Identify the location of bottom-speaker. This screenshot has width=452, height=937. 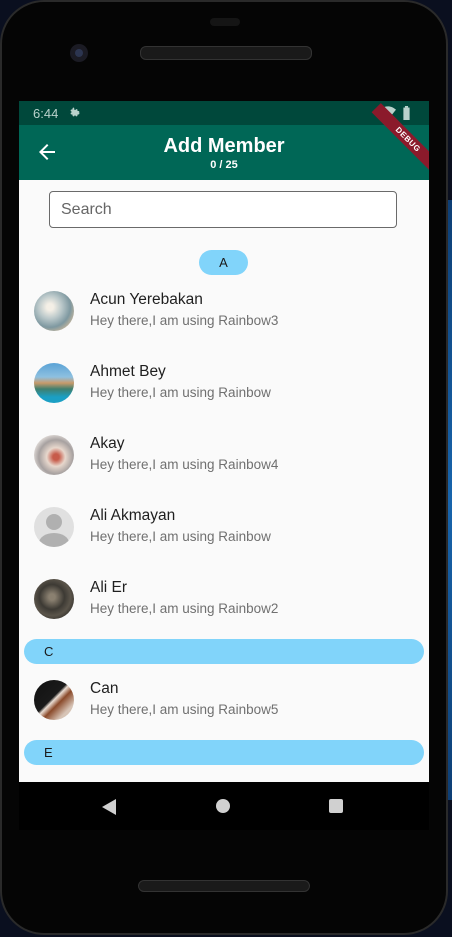
(224, 886).